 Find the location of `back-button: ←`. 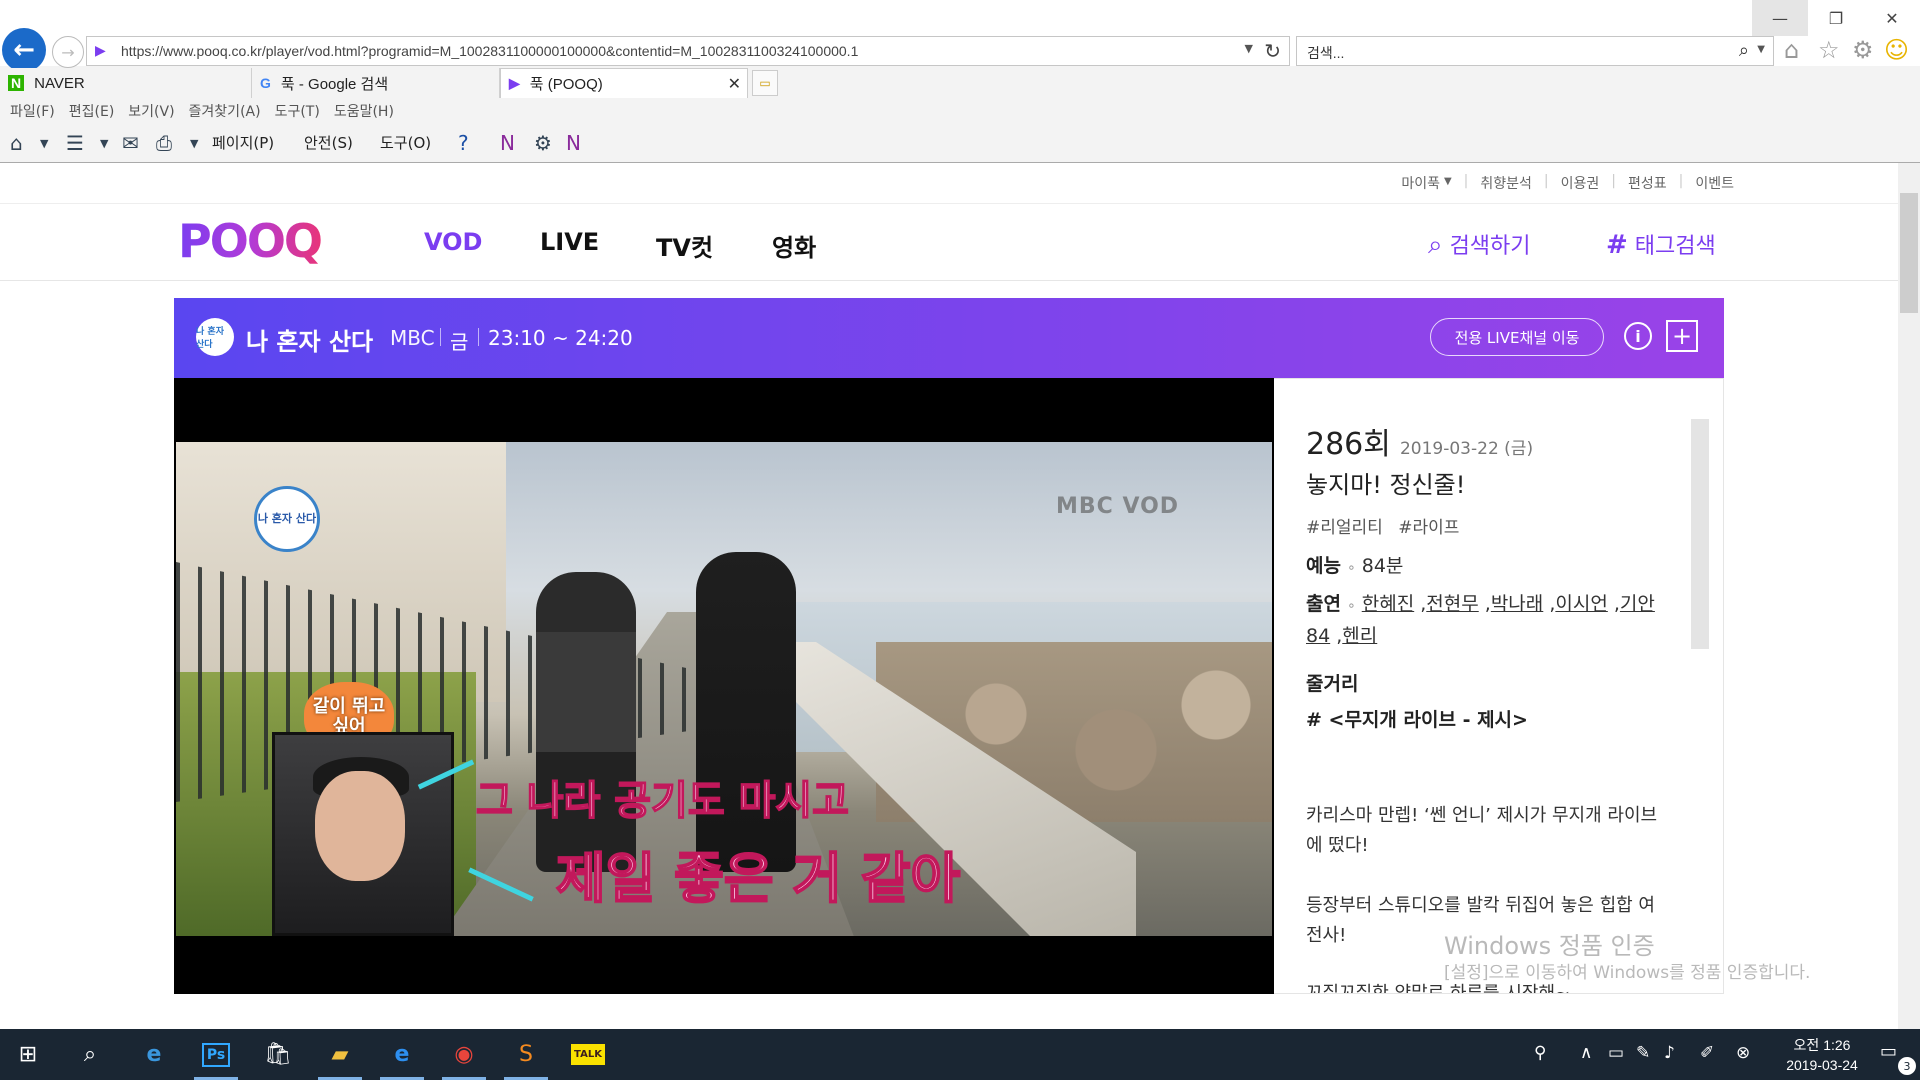

back-button: ← is located at coordinates (24, 50).